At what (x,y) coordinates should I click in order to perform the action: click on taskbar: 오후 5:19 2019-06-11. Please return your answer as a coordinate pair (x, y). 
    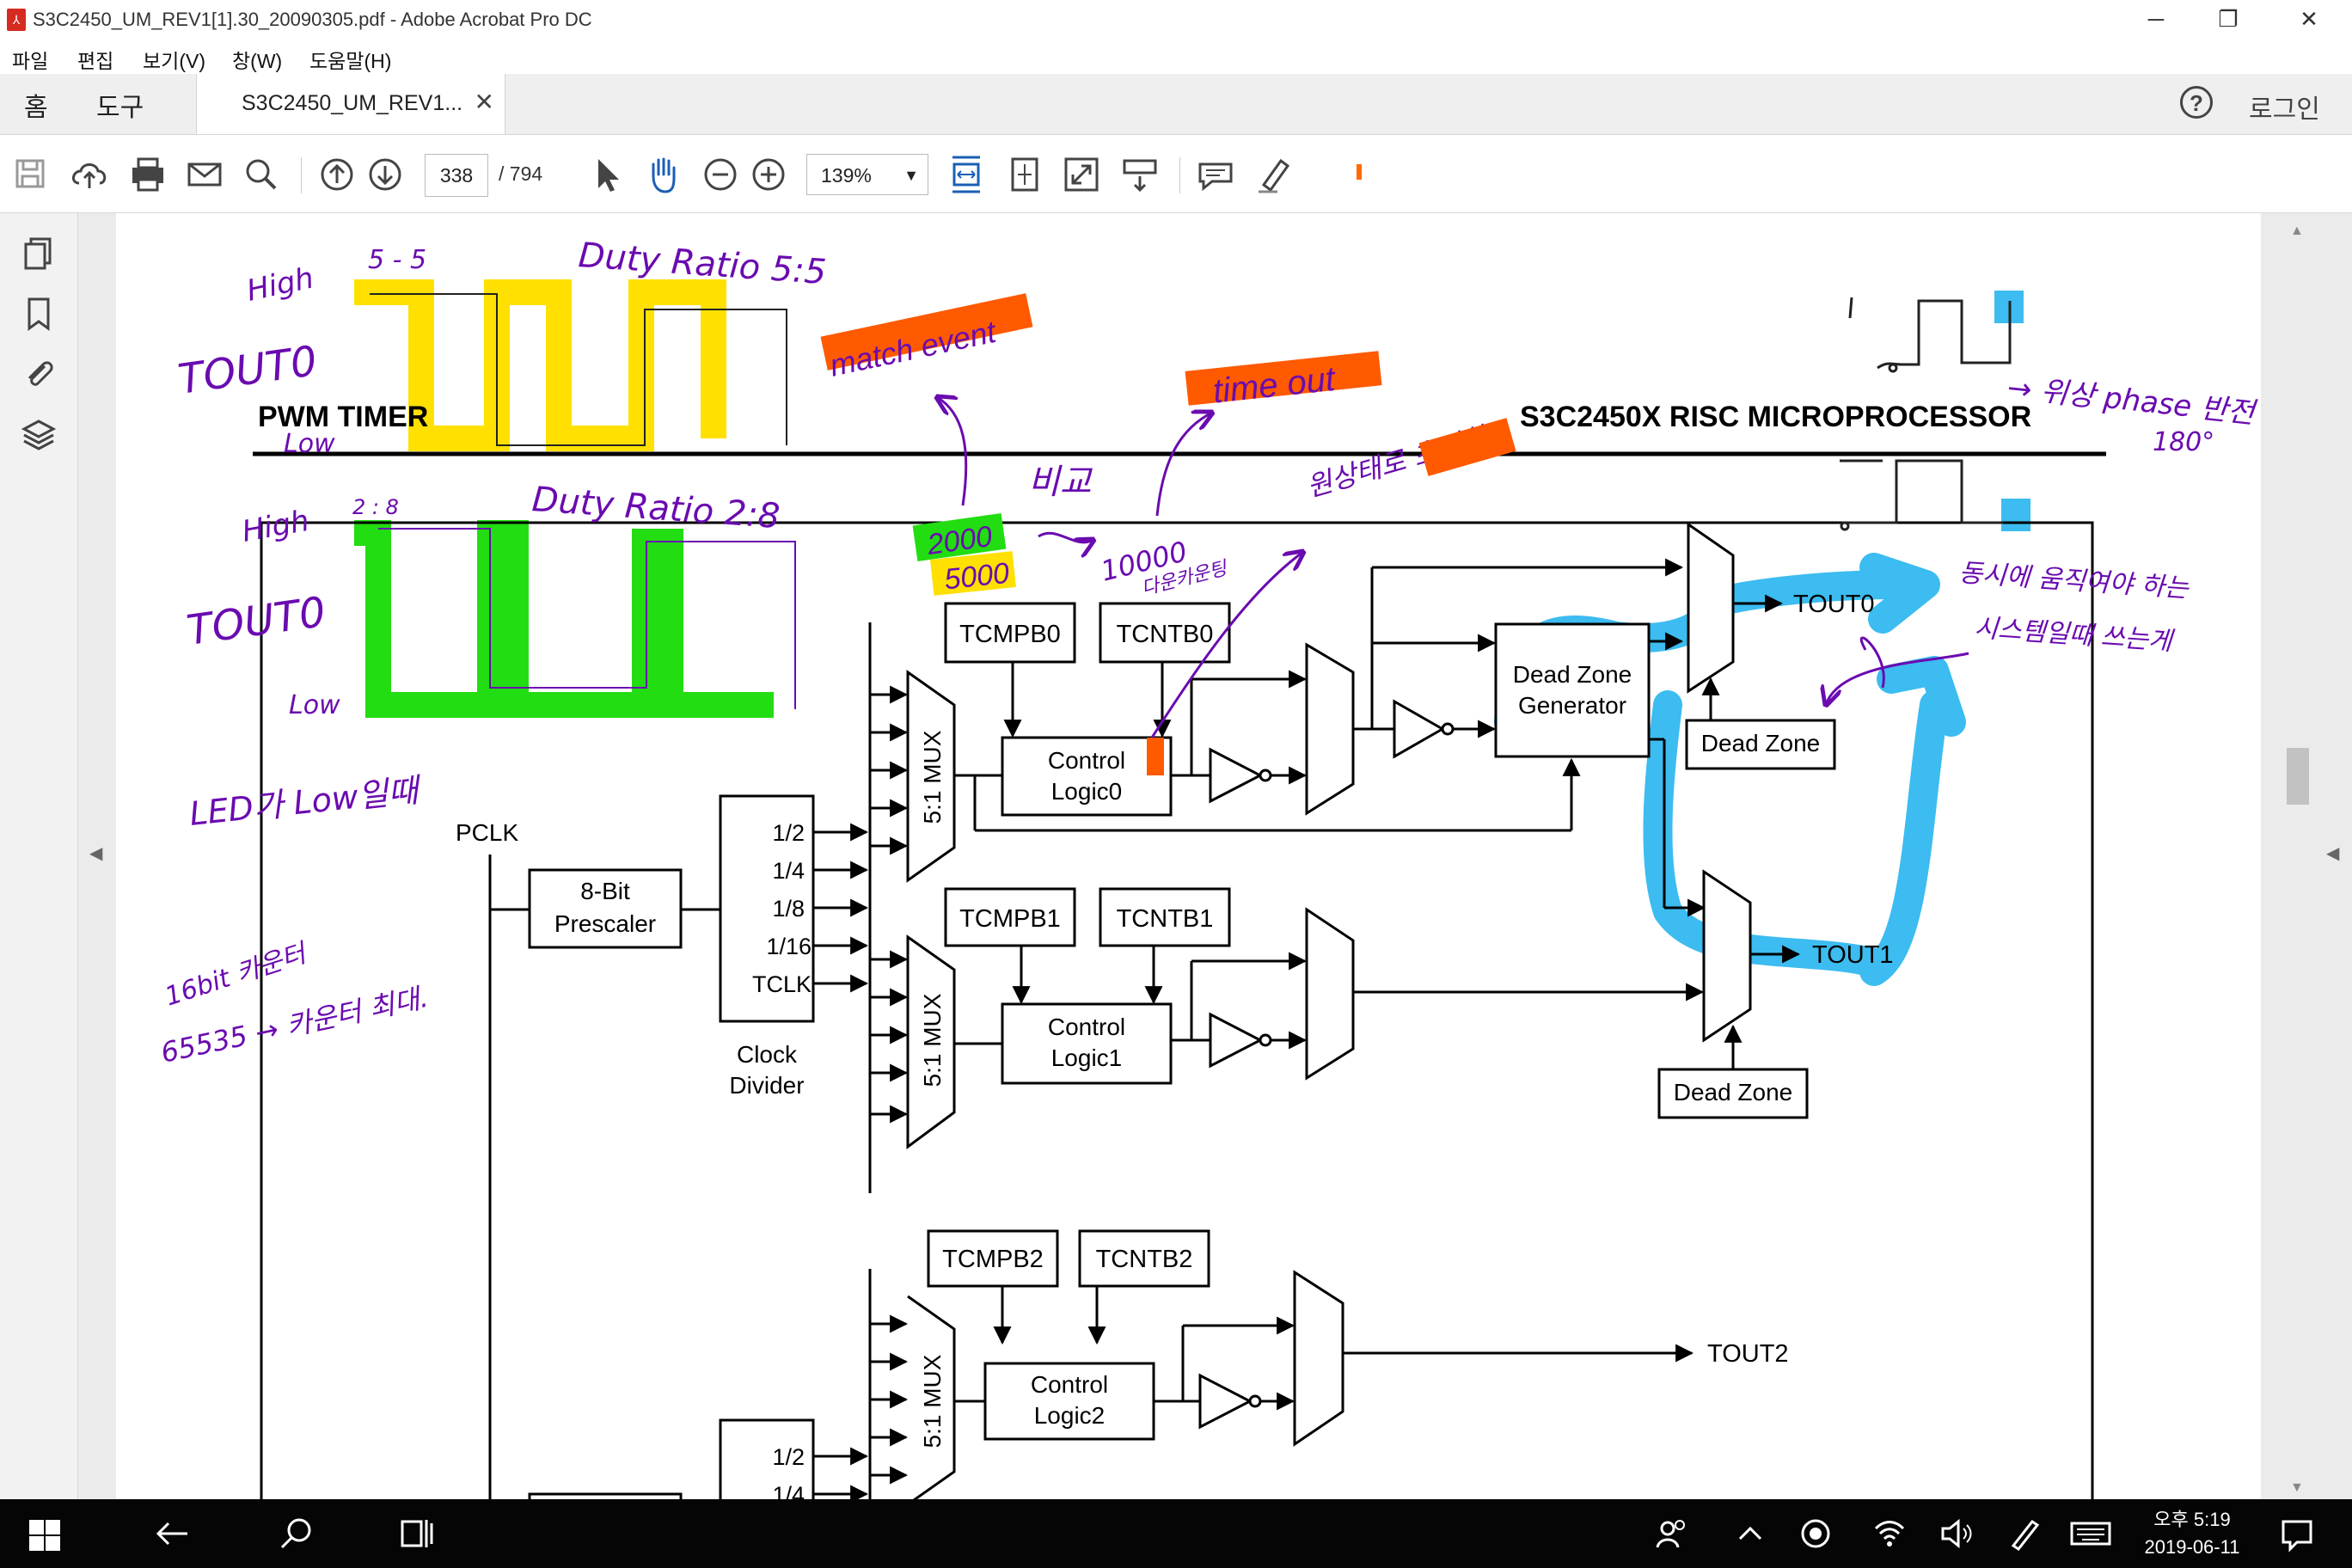
    Looking at the image, I should click on (1176, 1533).